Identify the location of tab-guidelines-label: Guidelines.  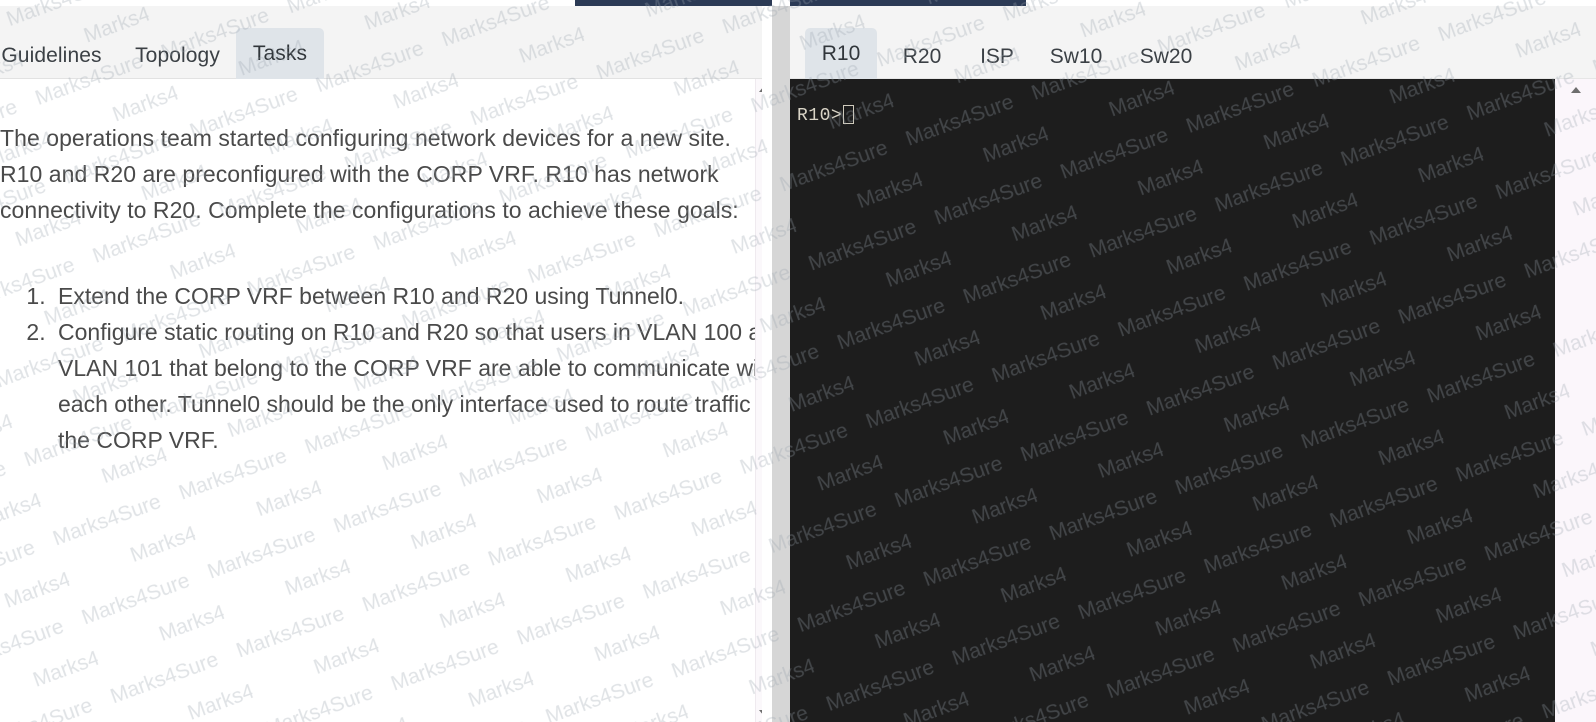
(51, 55).